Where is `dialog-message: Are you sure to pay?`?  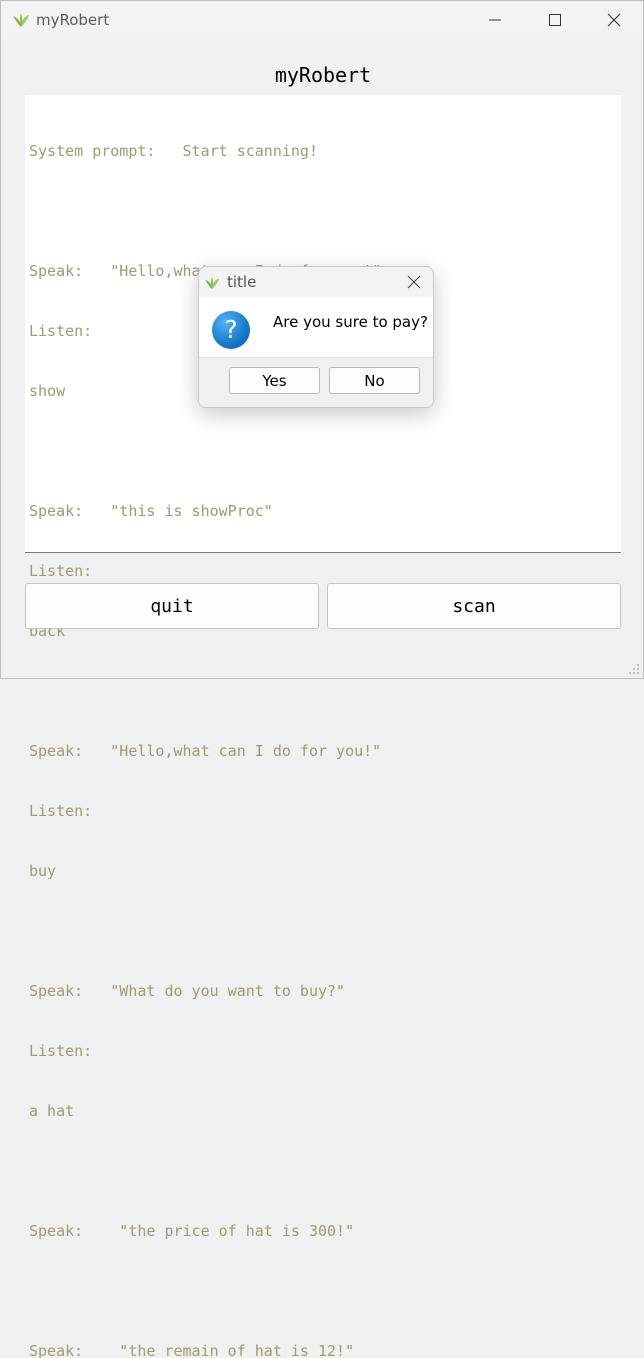 dialog-message: Are you sure to pay? is located at coordinates (350, 322).